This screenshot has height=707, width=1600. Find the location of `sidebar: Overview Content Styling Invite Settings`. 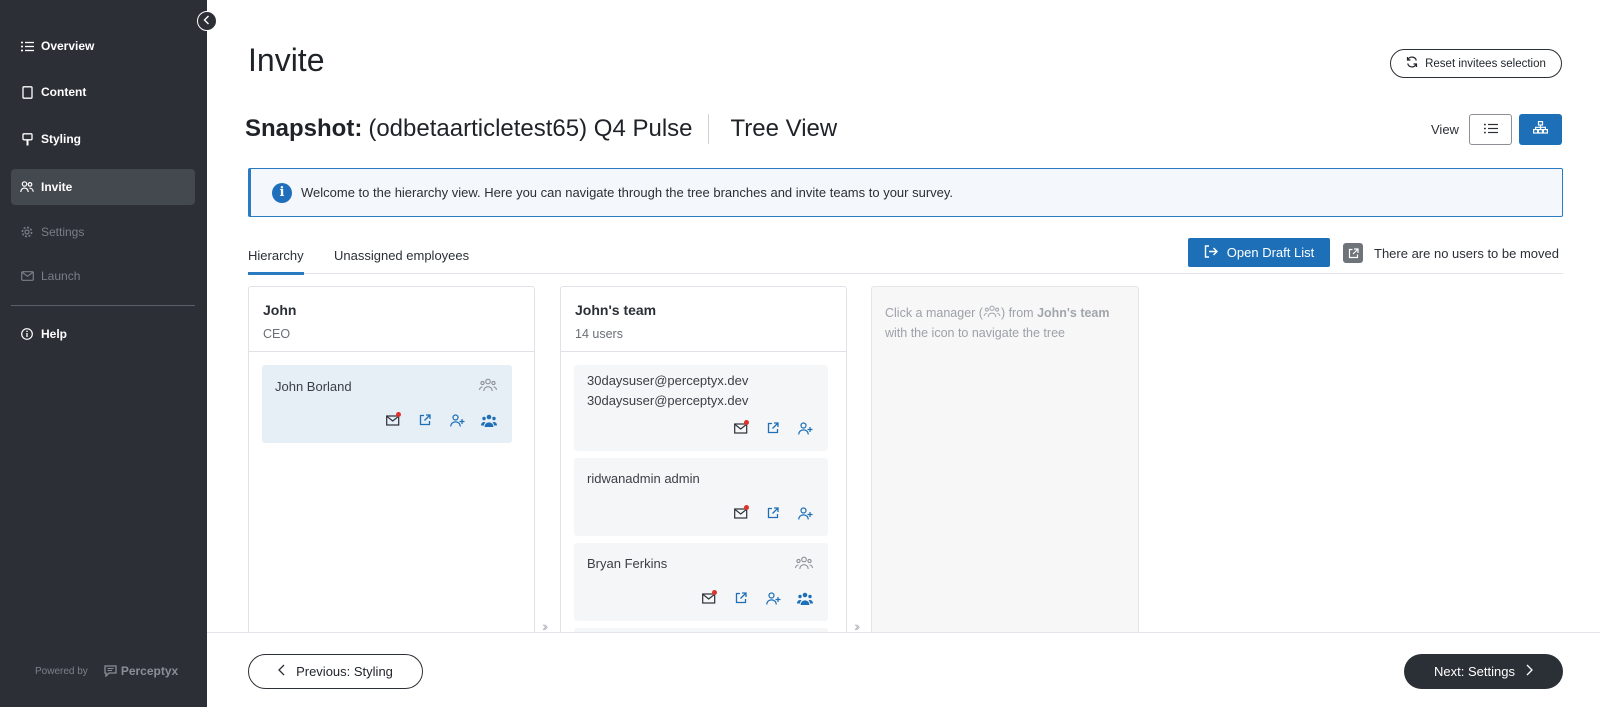

sidebar: Overview Content Styling Invite Settings is located at coordinates (103, 353).